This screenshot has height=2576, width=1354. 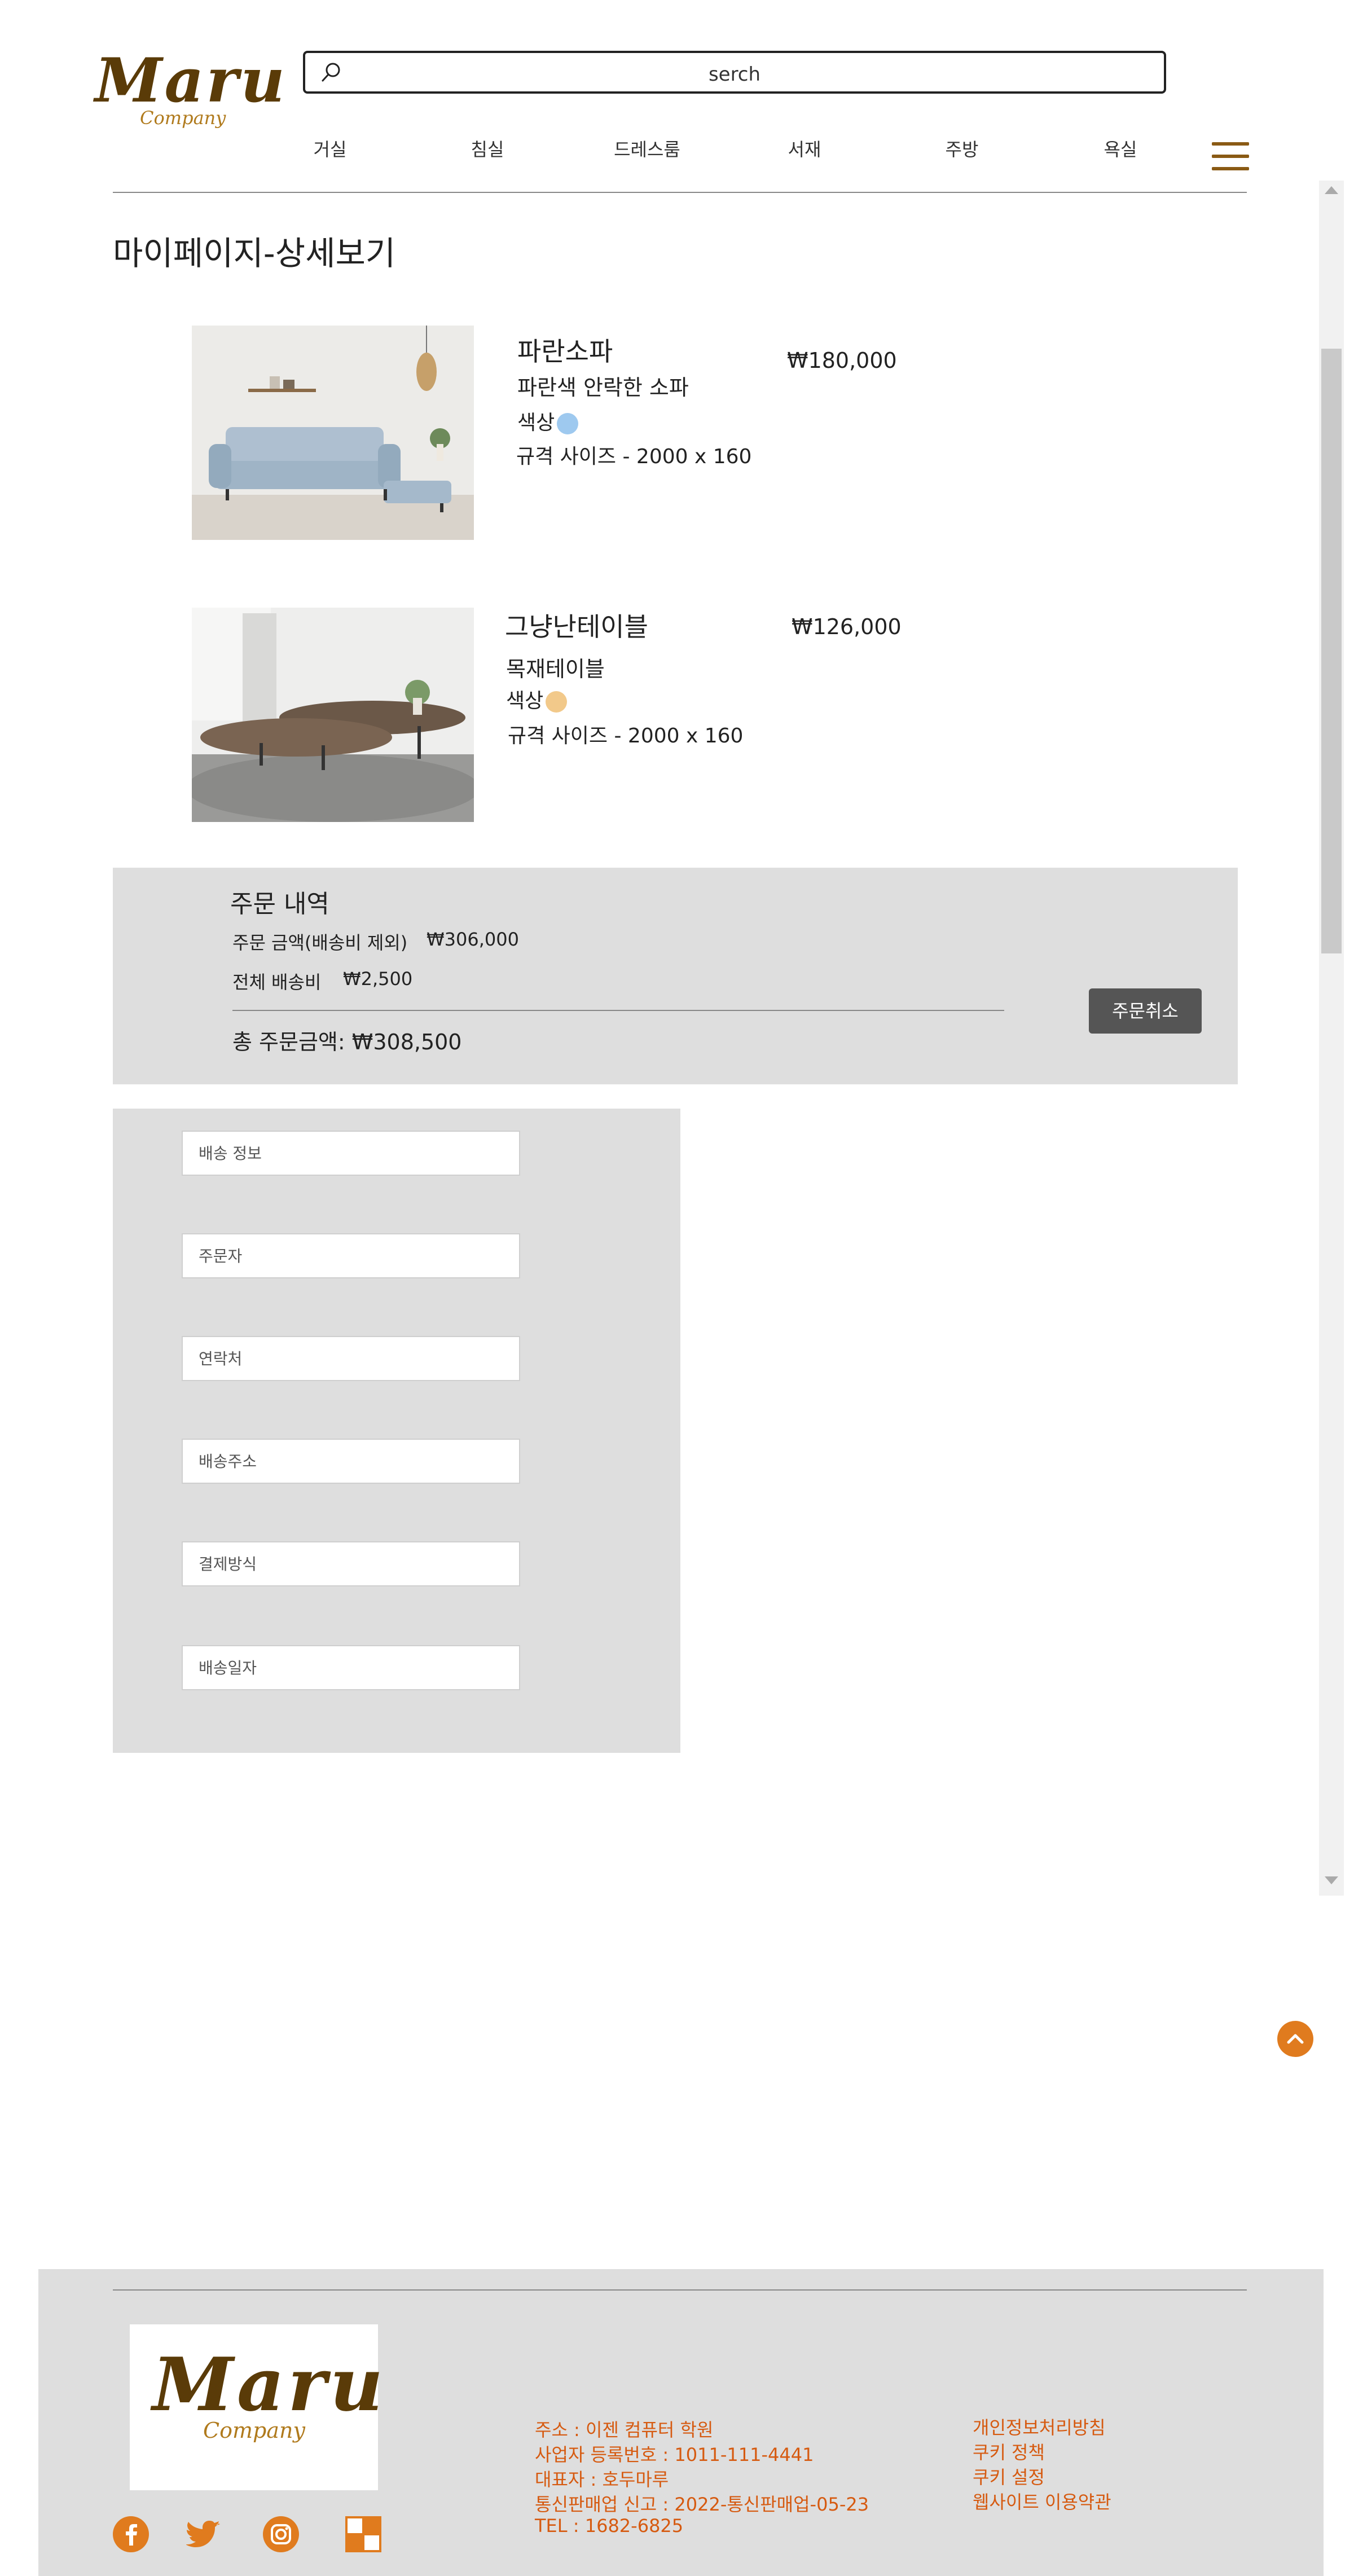 I want to click on orderer-field, so click(x=351, y=1255).